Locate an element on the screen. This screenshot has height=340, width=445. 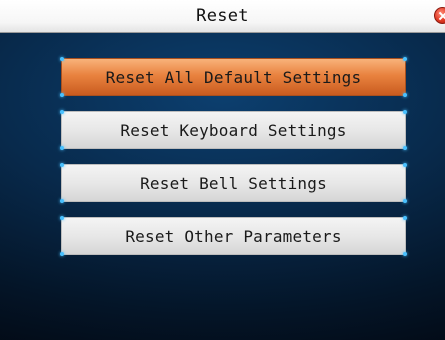
menu-item-label: Reset Keyboard Settings is located at coordinates (233, 130).